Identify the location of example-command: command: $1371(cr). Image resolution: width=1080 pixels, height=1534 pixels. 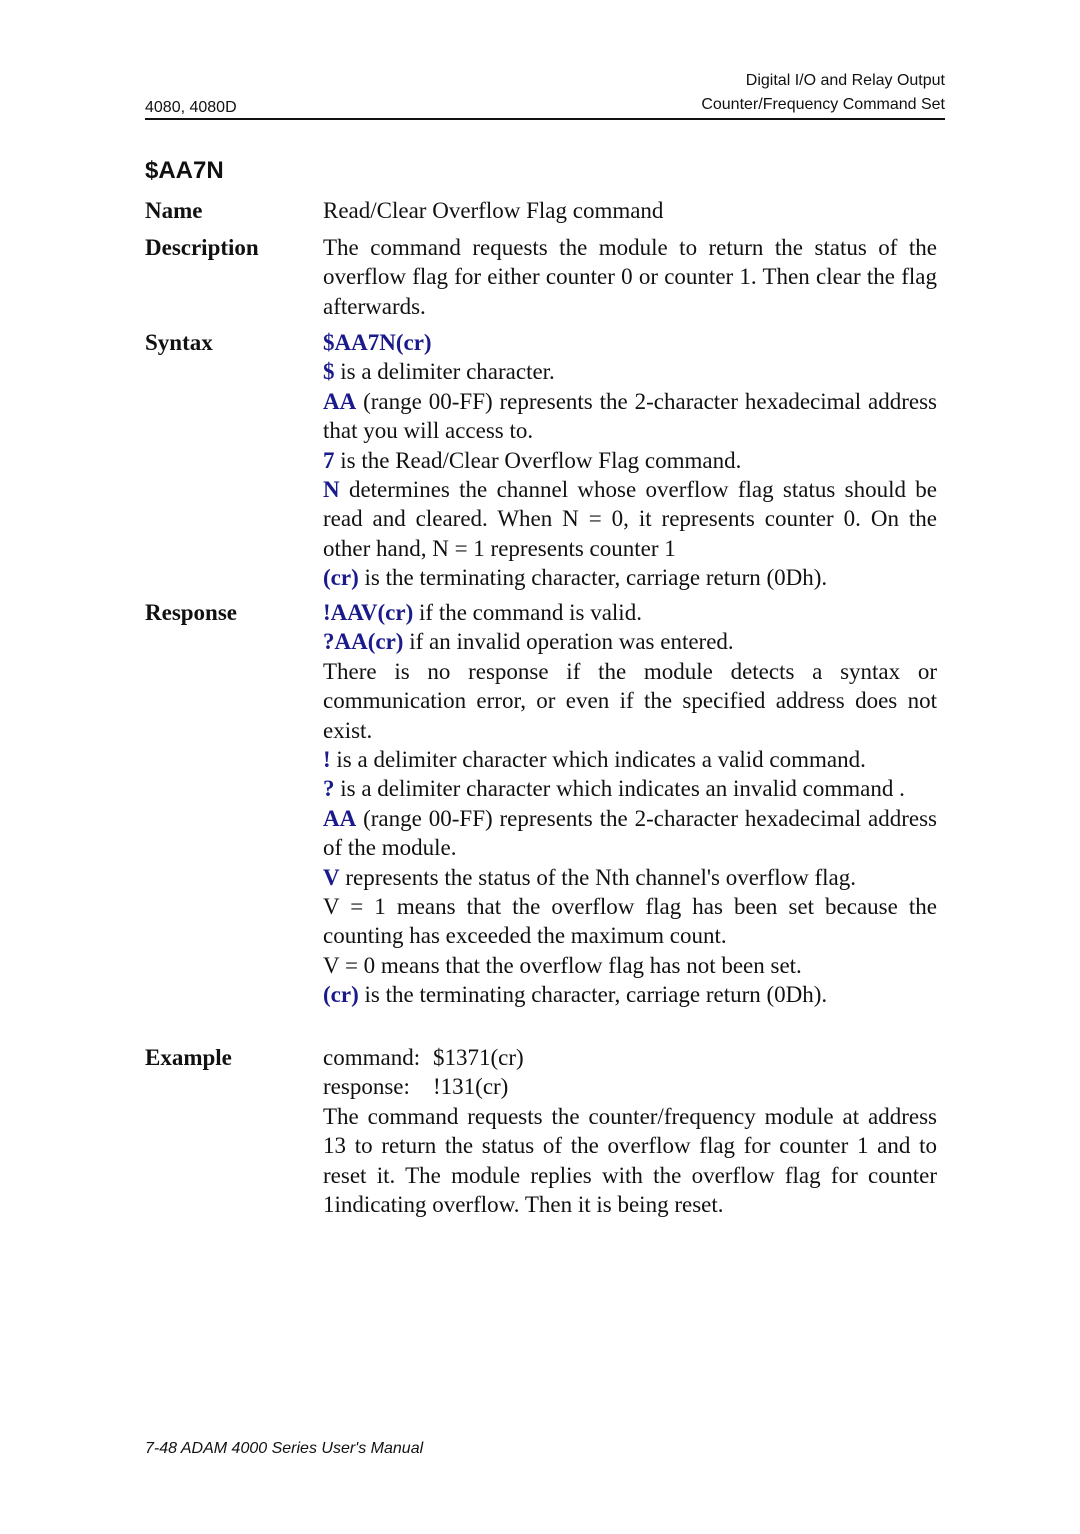
(630, 1057).